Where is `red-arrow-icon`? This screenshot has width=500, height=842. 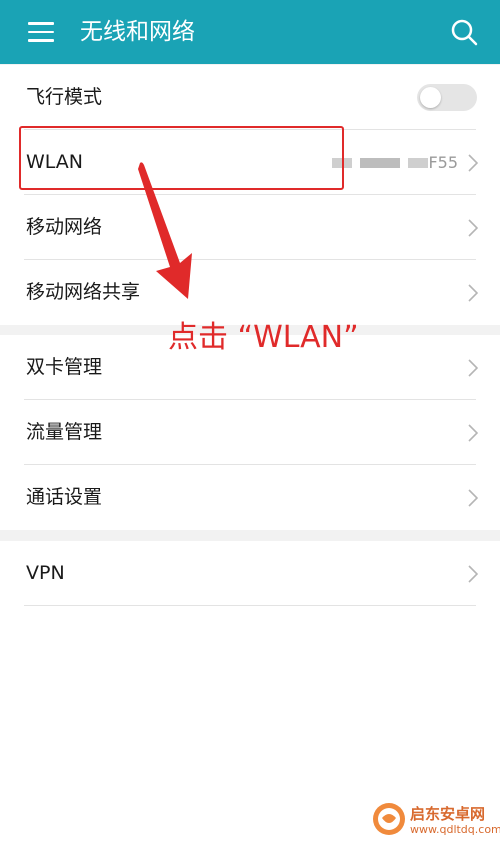
red-arrow-icon is located at coordinates (165, 230).